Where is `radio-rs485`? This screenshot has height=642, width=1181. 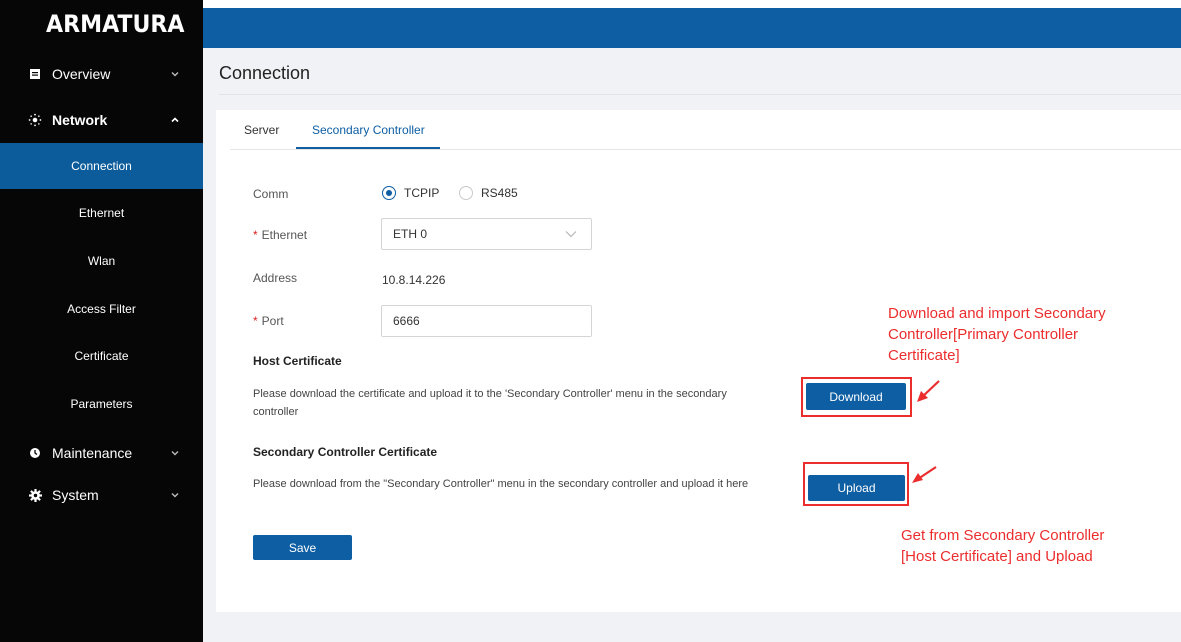 radio-rs485 is located at coordinates (466, 193).